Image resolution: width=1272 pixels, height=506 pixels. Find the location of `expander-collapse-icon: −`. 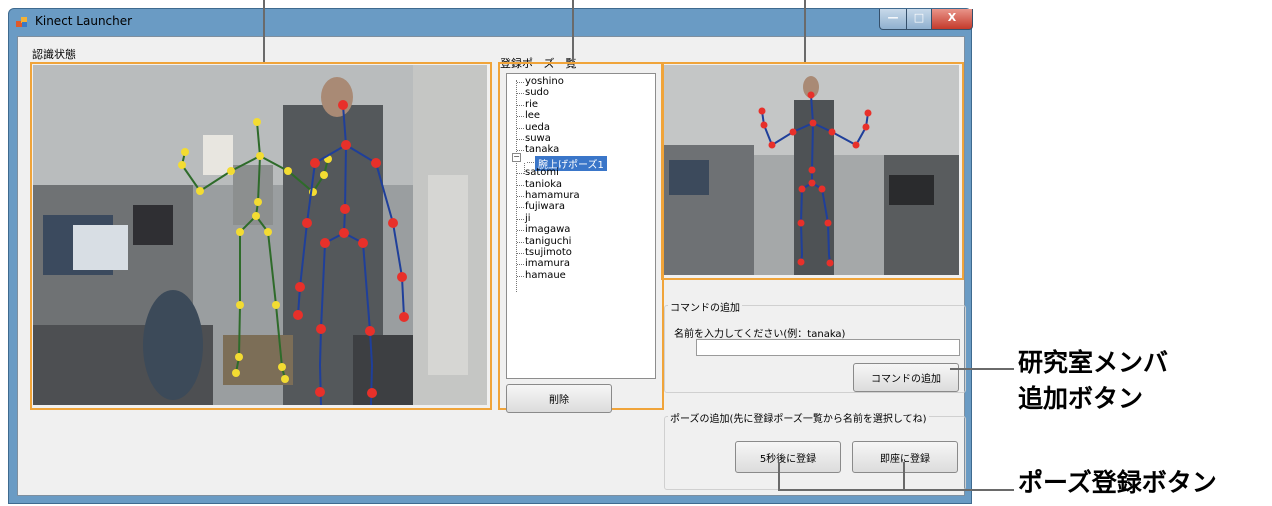

expander-collapse-icon: − is located at coordinates (516, 157).